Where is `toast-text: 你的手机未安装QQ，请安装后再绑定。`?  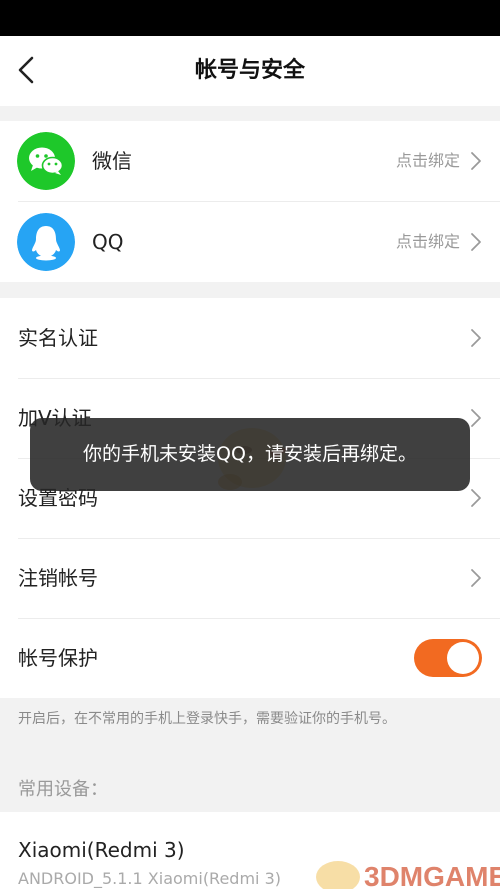 toast-text: 你的手机未安装QQ，请安装后再绑定。 is located at coordinates (250, 454).